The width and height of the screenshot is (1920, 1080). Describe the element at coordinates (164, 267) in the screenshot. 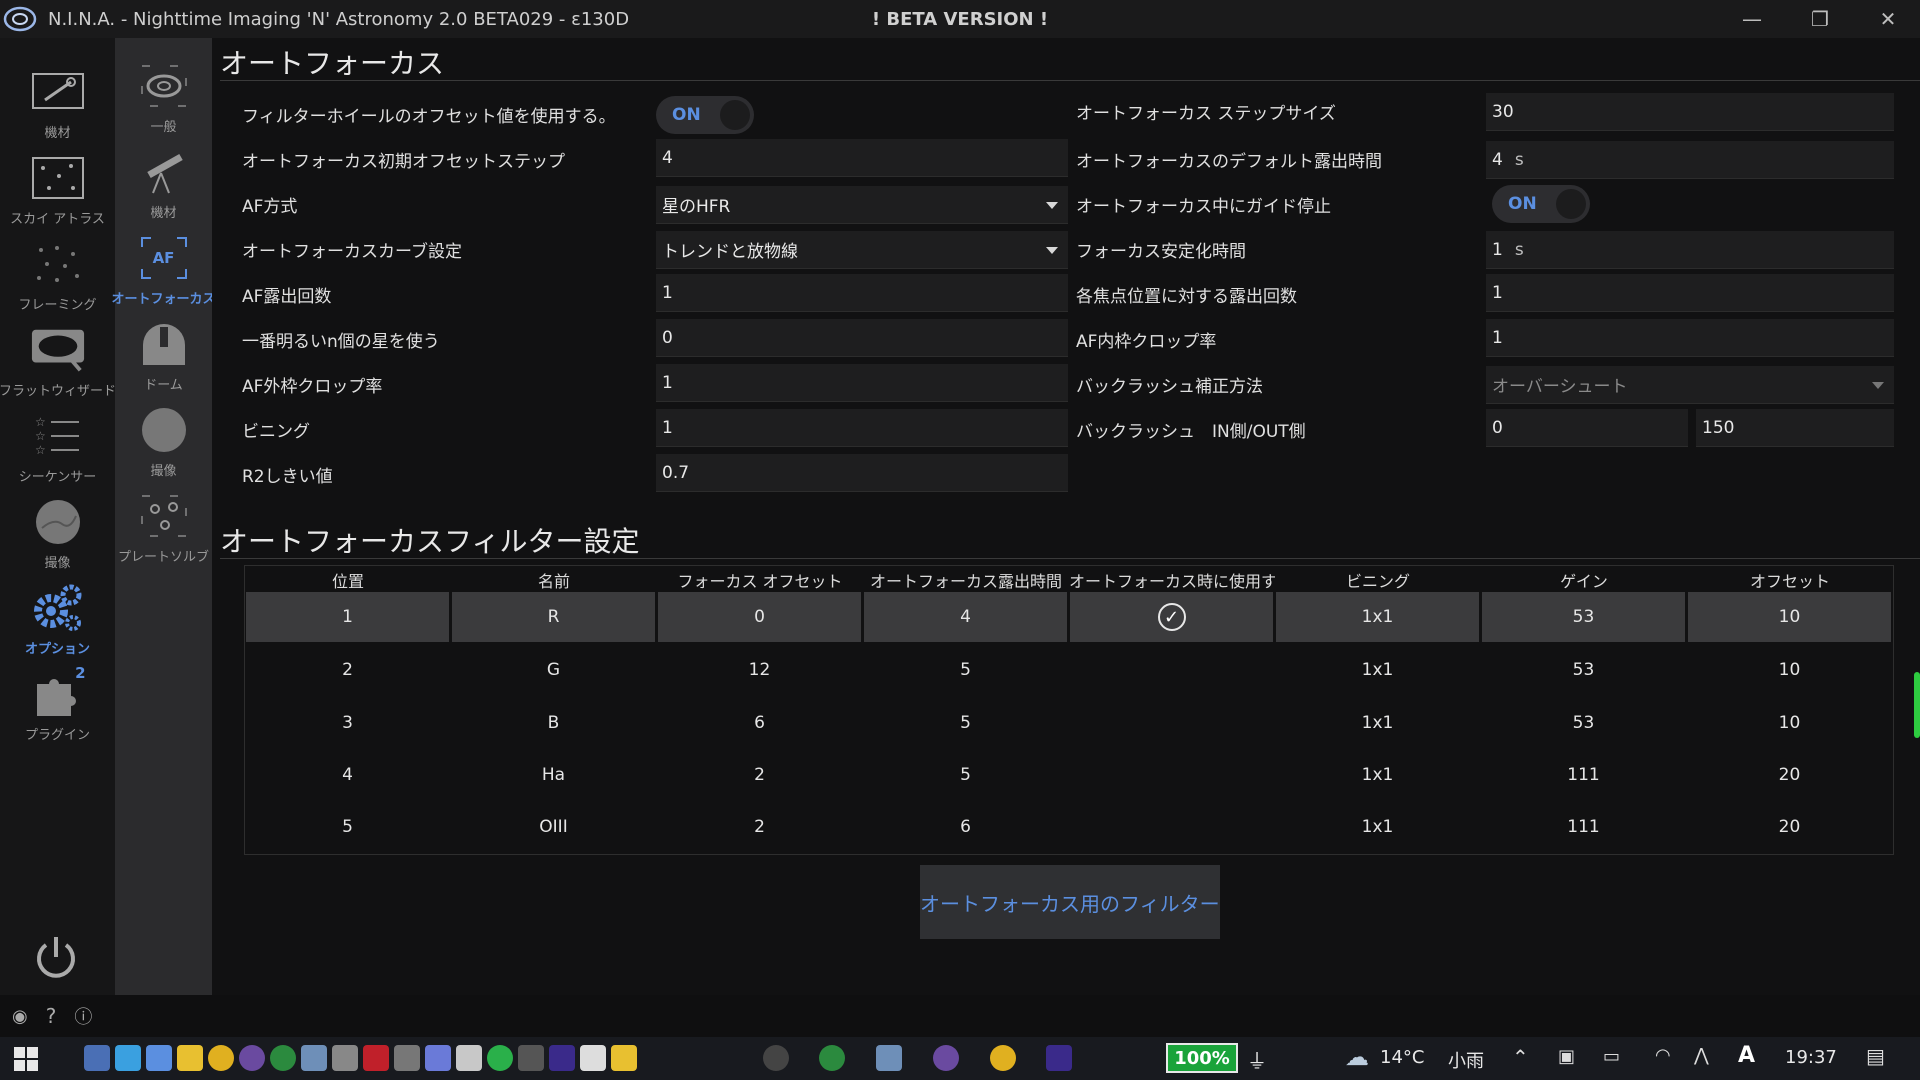

I see `subnav-autofocus: AF オートフォーカス` at that location.